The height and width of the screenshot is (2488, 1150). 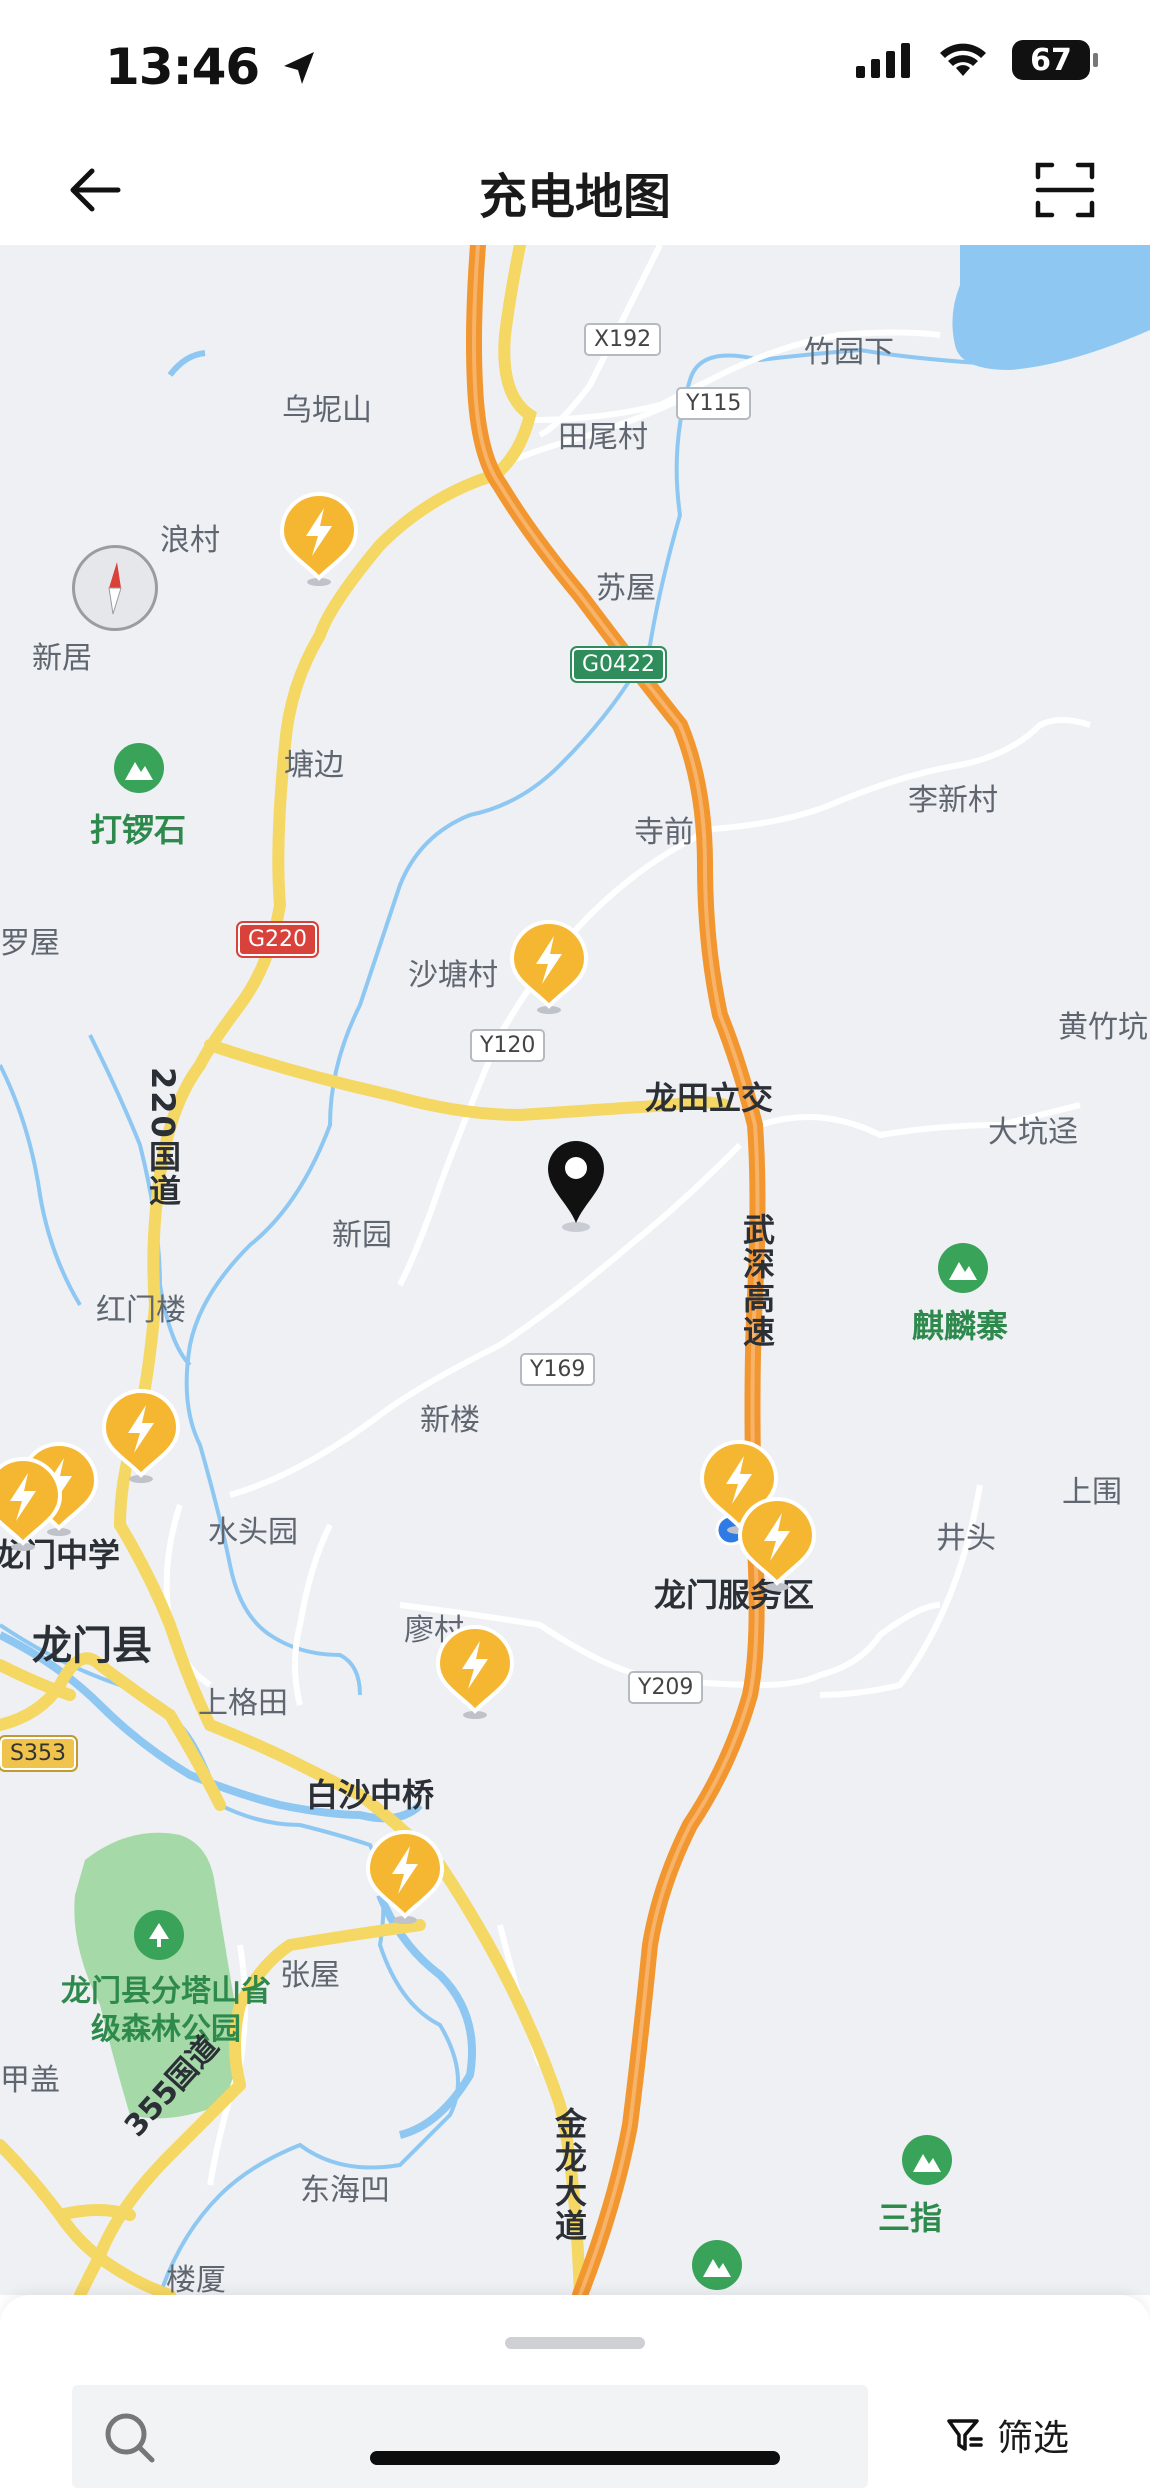 I want to click on home-indicator, so click(x=575, y=2458).